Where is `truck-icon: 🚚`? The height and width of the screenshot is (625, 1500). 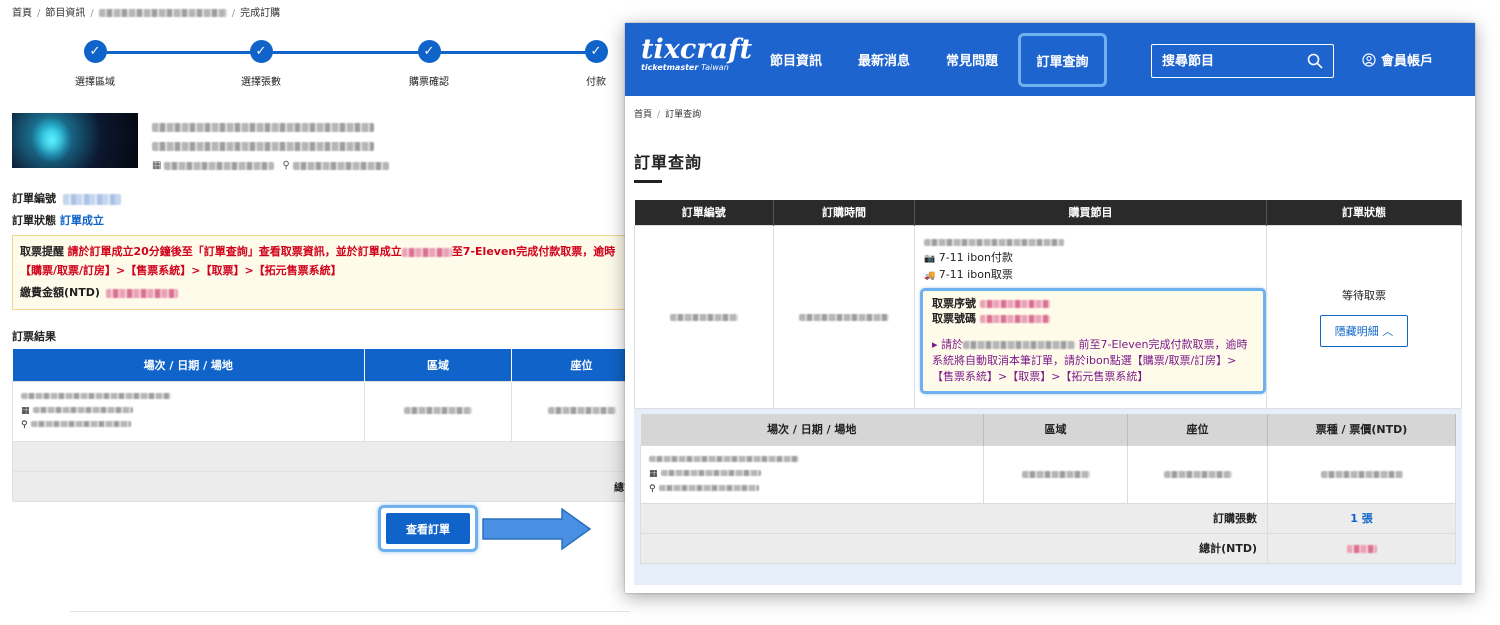 truck-icon: 🚚 is located at coordinates (930, 275).